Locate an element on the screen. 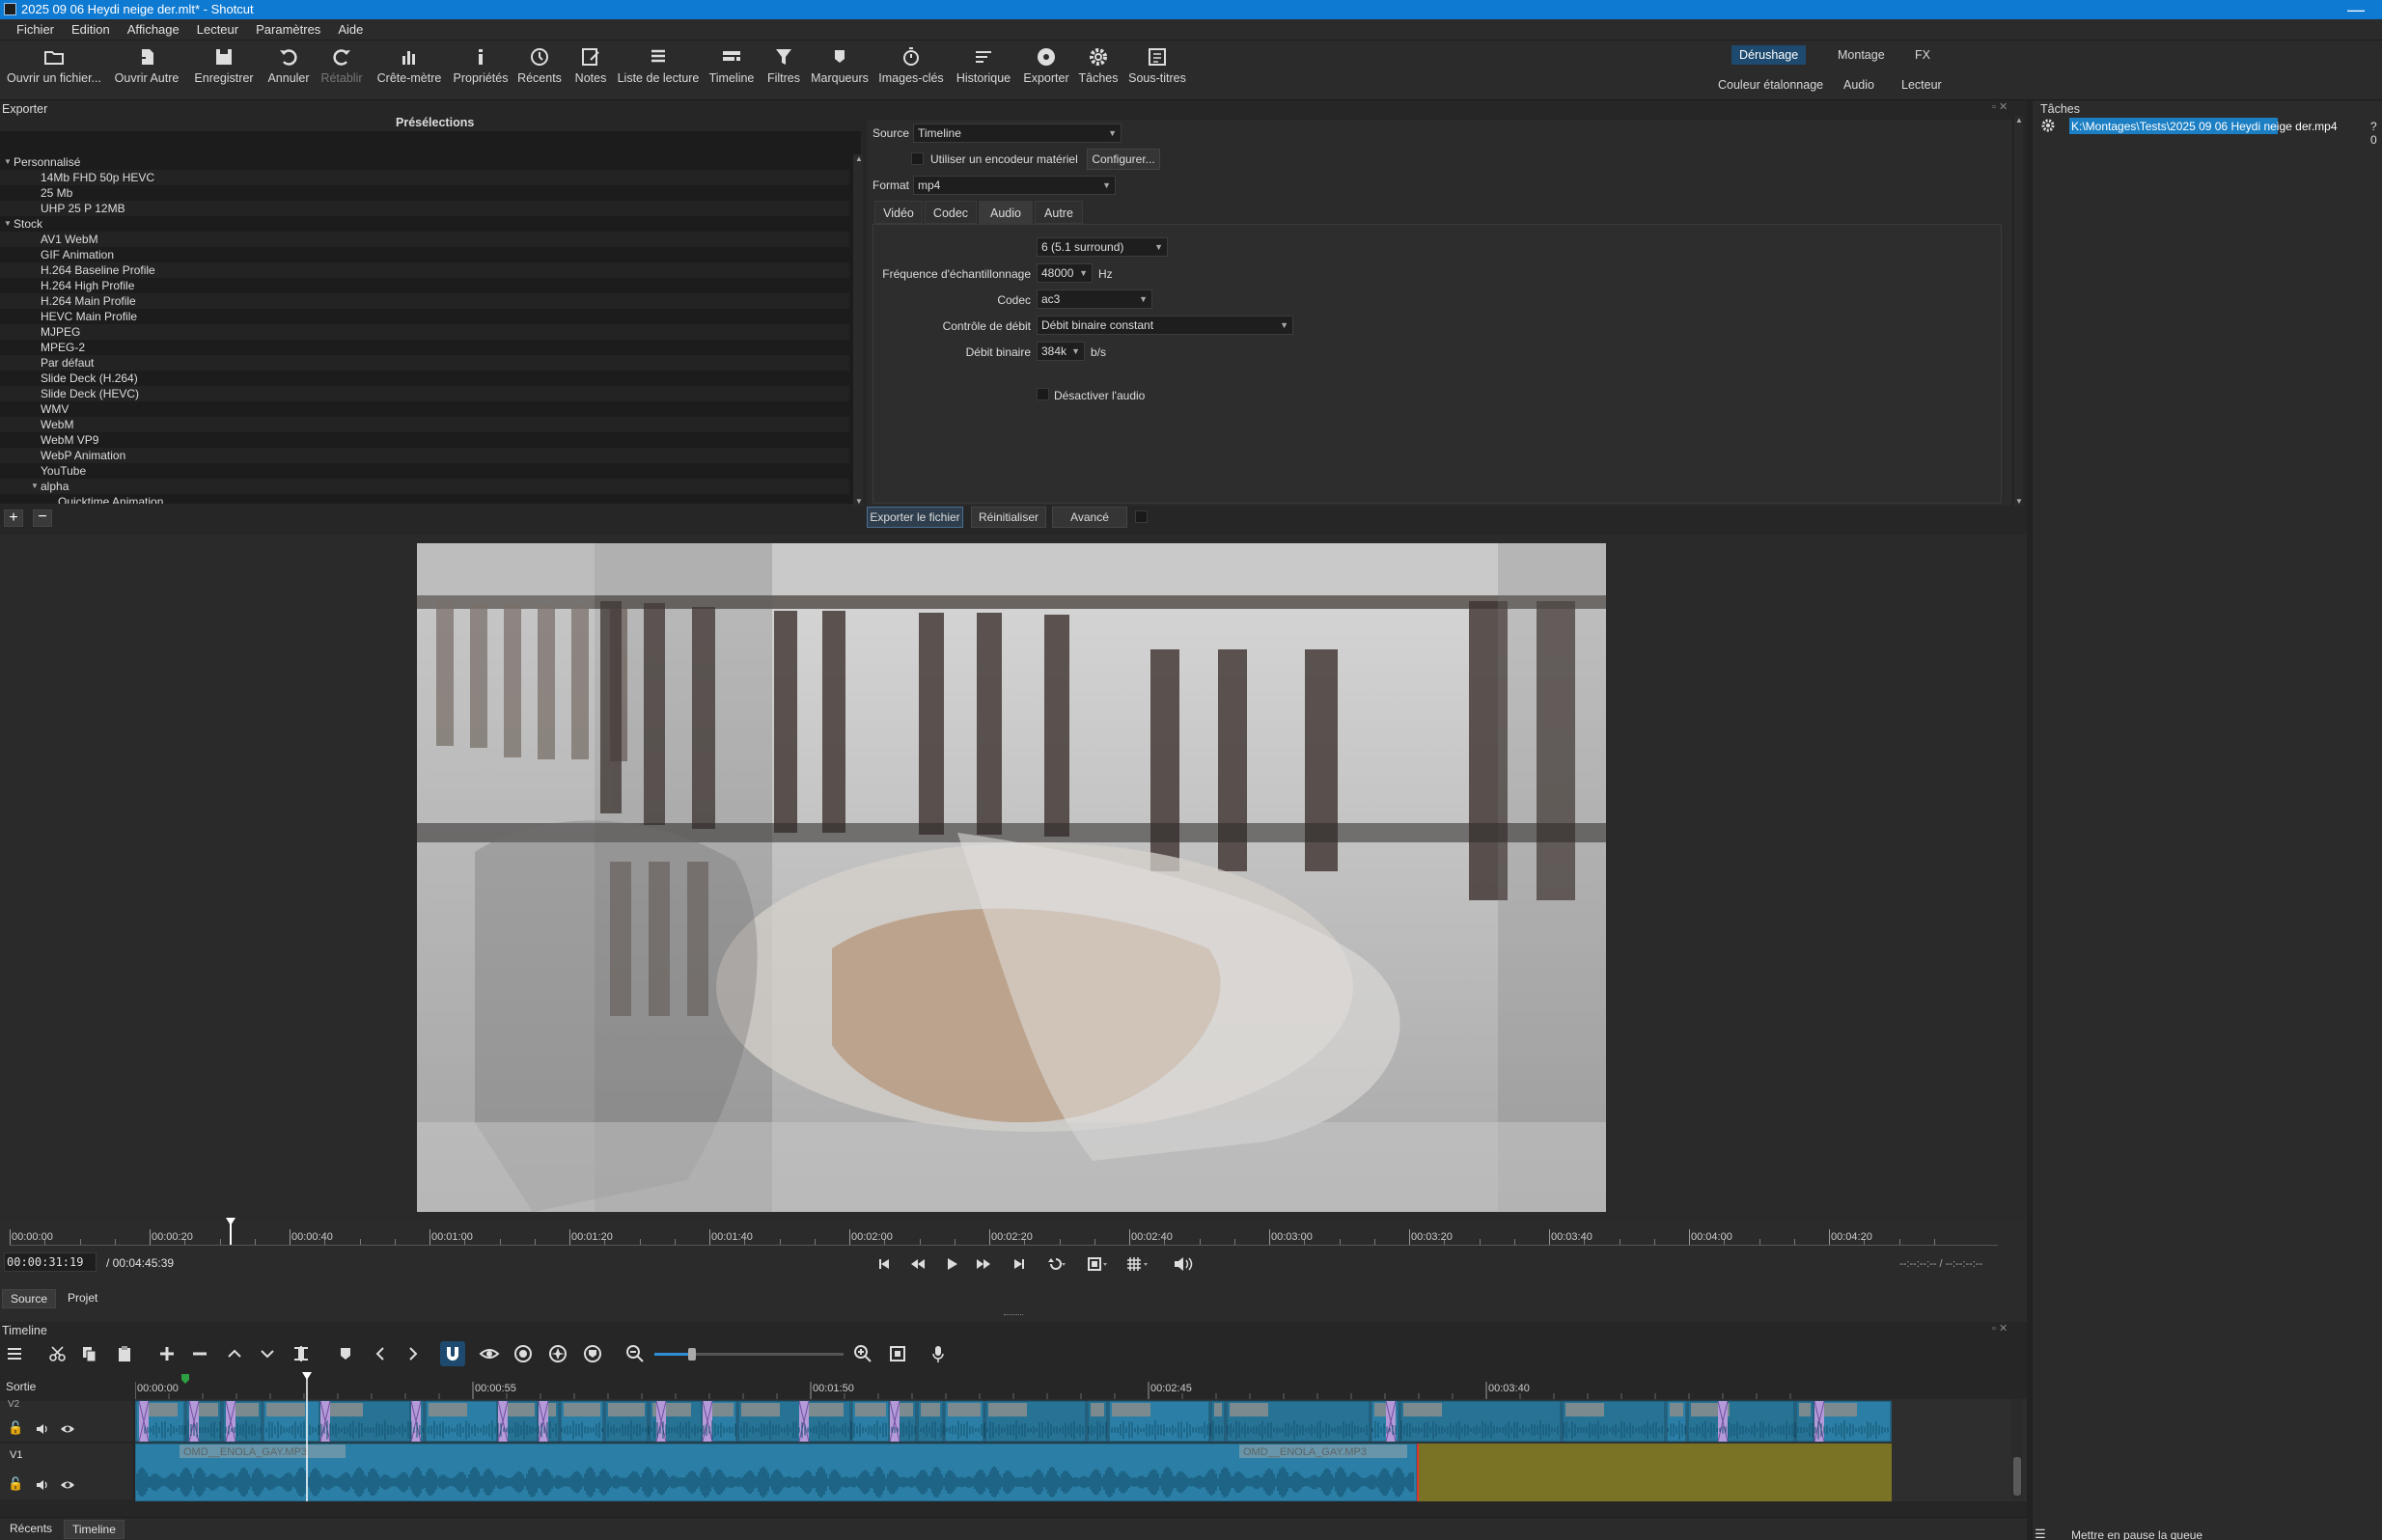  preset-item: GIF Animation is located at coordinates (77, 254).